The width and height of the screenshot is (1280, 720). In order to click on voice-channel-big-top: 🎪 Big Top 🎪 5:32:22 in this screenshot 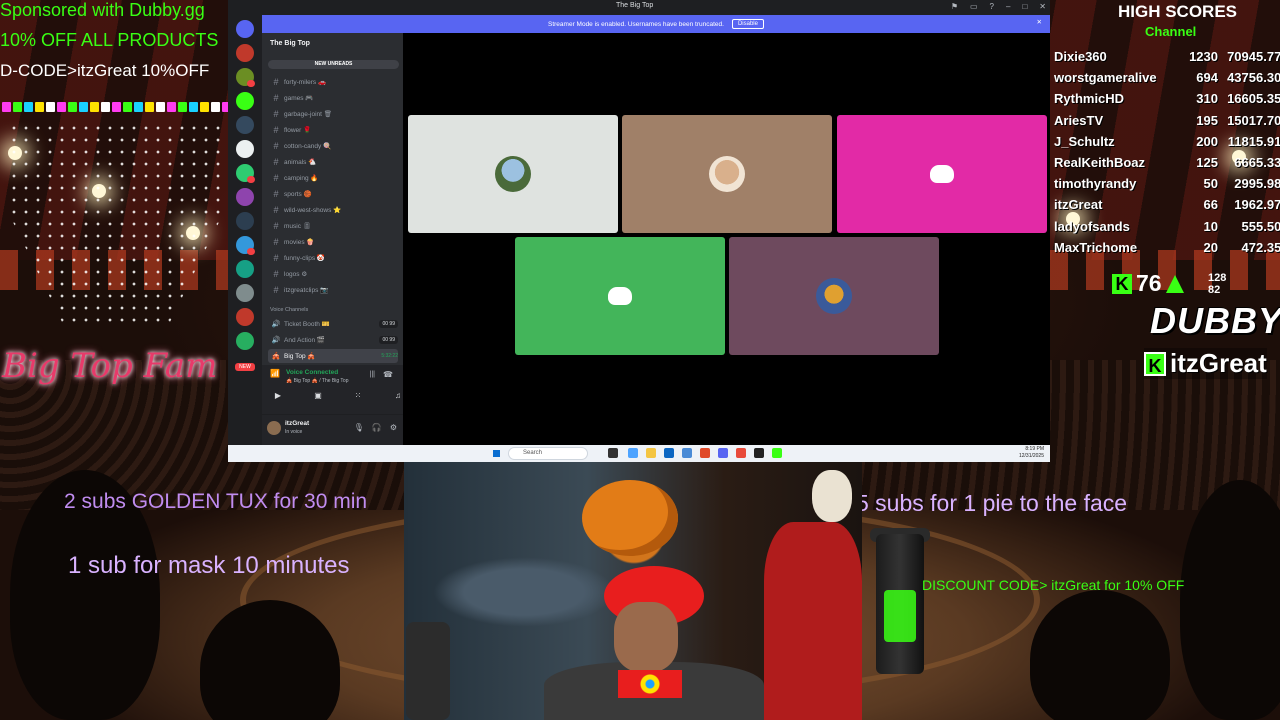, I will do `click(333, 356)`.